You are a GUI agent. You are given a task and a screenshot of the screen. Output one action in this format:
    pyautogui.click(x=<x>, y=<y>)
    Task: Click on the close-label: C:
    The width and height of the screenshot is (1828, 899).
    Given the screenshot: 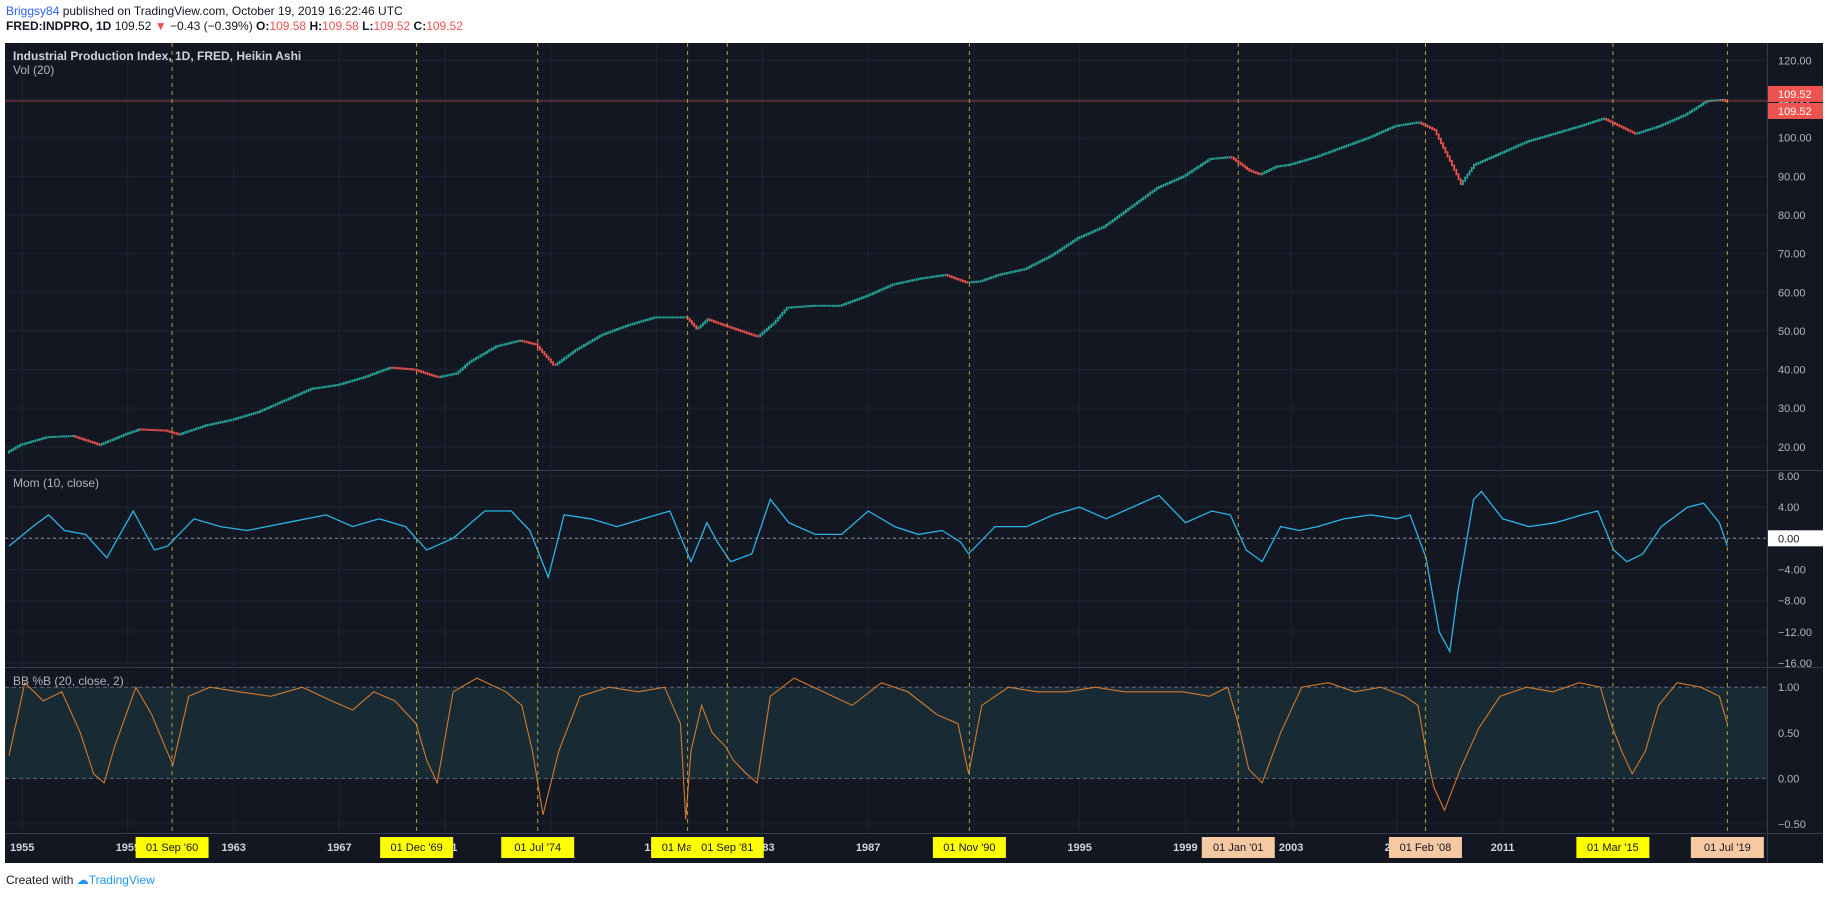 What is the action you would take?
    pyautogui.click(x=420, y=26)
    